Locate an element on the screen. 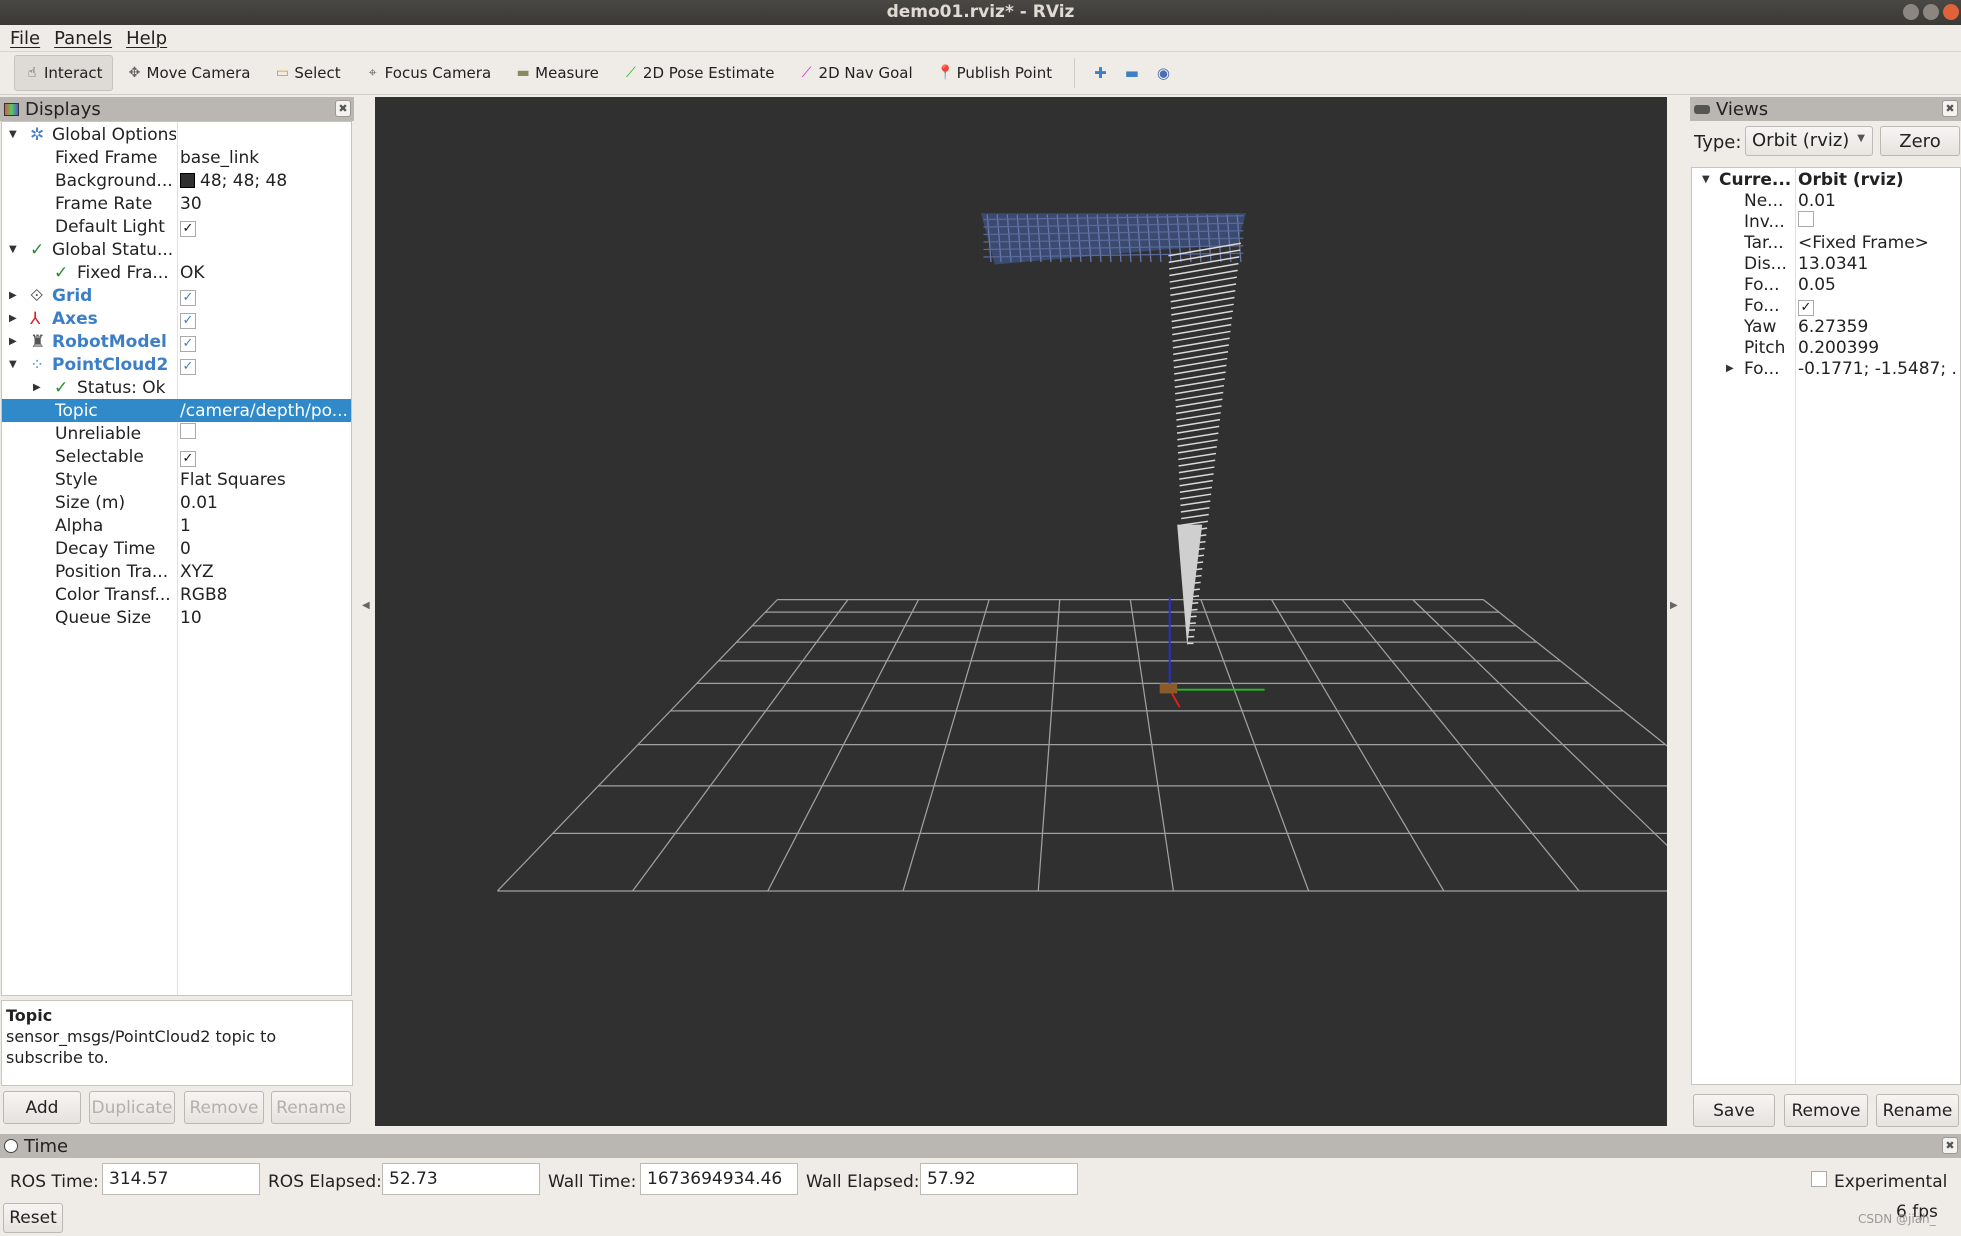 The image size is (1961, 1236). color-swatch is located at coordinates (187, 180).